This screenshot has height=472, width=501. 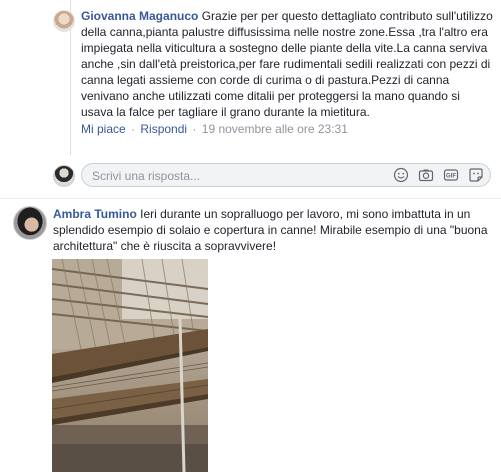 I want to click on comment-photo, so click(x=130, y=365).